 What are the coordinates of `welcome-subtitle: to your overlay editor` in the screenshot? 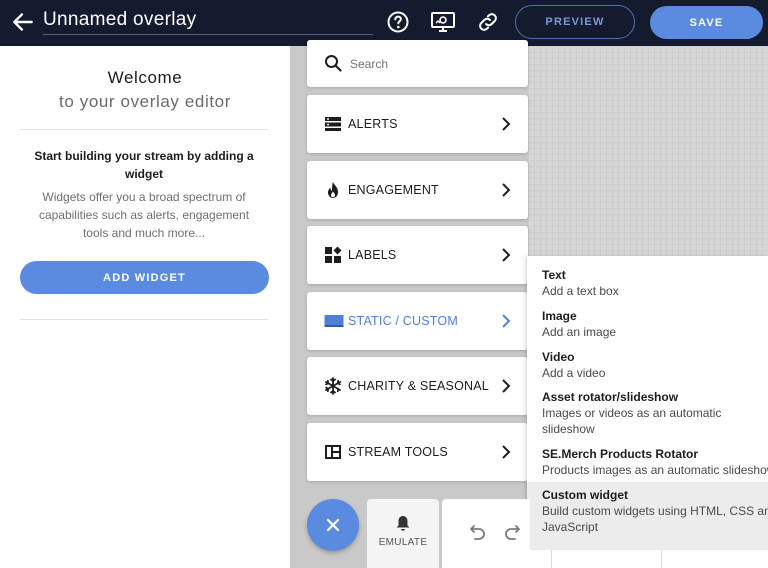 It's located at (145, 101).